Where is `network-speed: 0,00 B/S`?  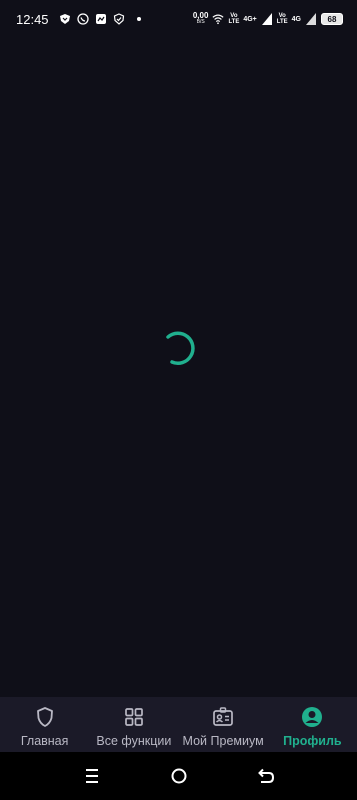
network-speed: 0,00 B/S is located at coordinates (201, 19).